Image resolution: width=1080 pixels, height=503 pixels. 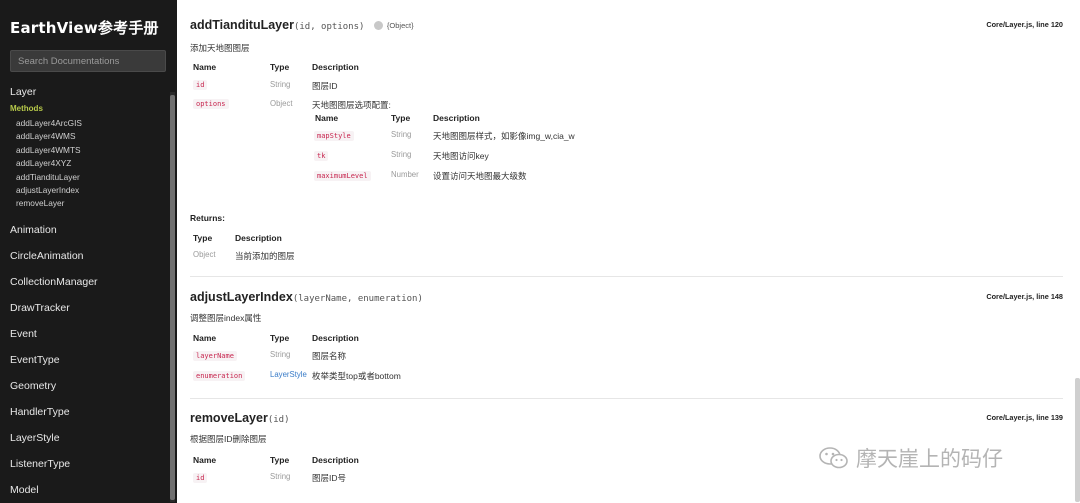 I want to click on param-description: 图层ID号, so click(x=329, y=478).